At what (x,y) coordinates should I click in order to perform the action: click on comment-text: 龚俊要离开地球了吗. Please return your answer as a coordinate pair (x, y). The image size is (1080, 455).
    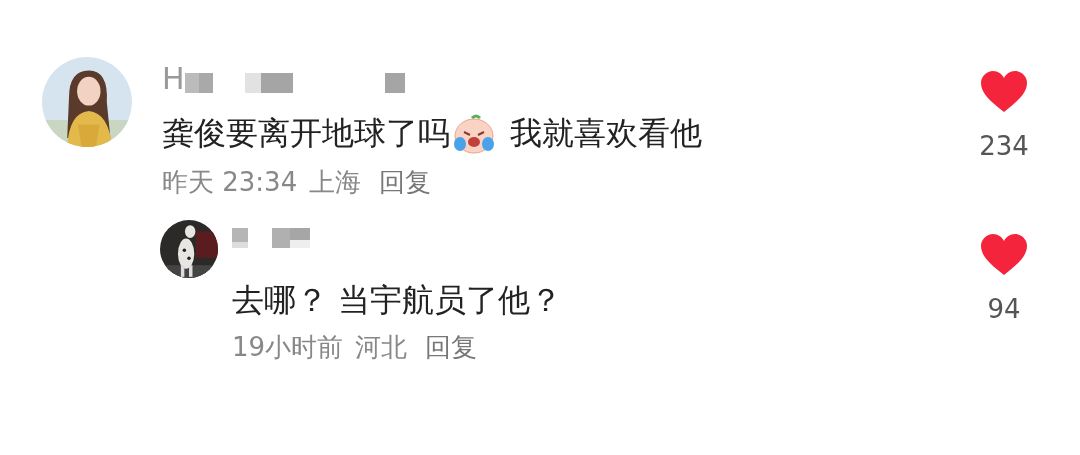
    Looking at the image, I should click on (306, 133).